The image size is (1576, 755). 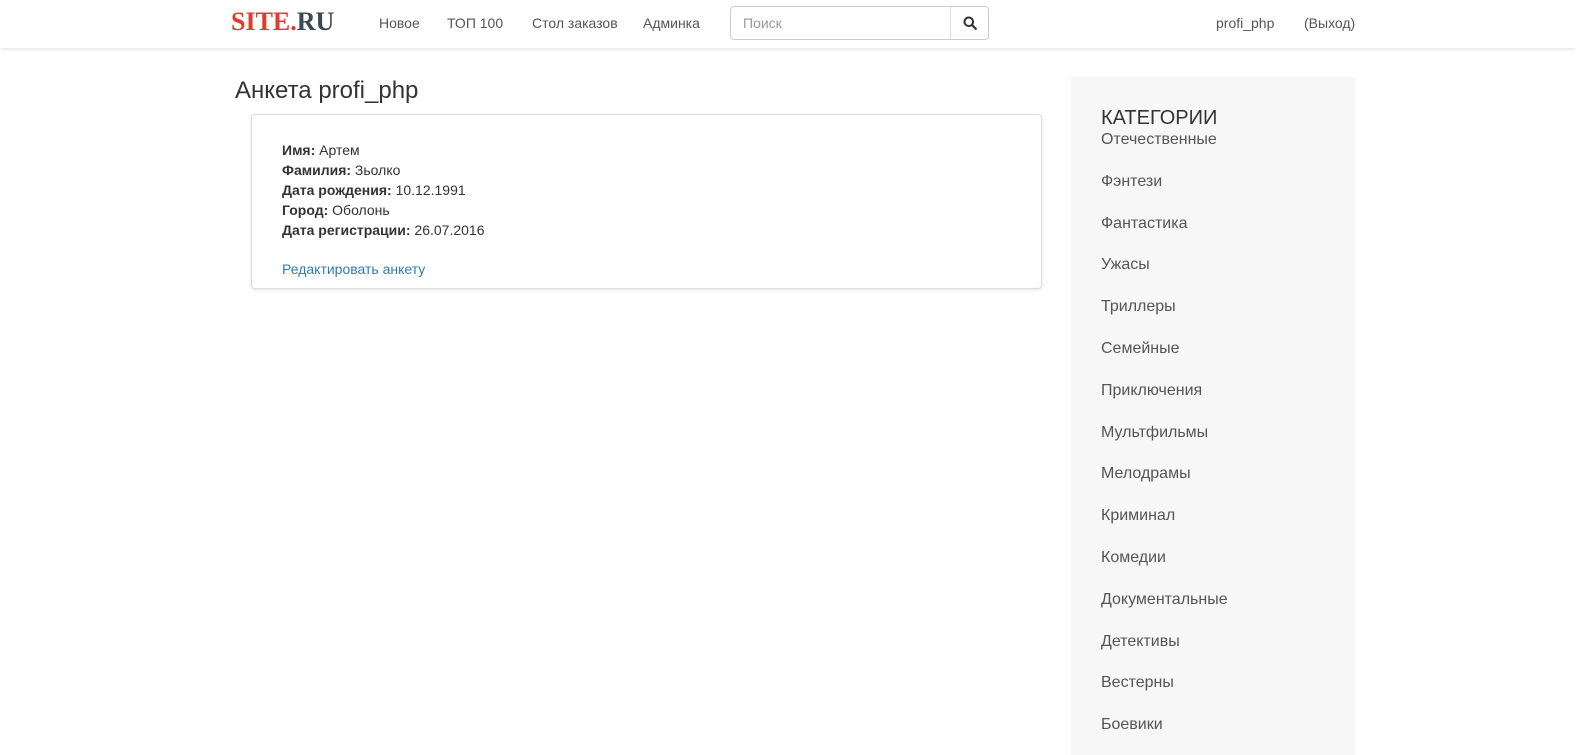 I want to click on site-logo: SITE.RU, so click(x=282, y=22).